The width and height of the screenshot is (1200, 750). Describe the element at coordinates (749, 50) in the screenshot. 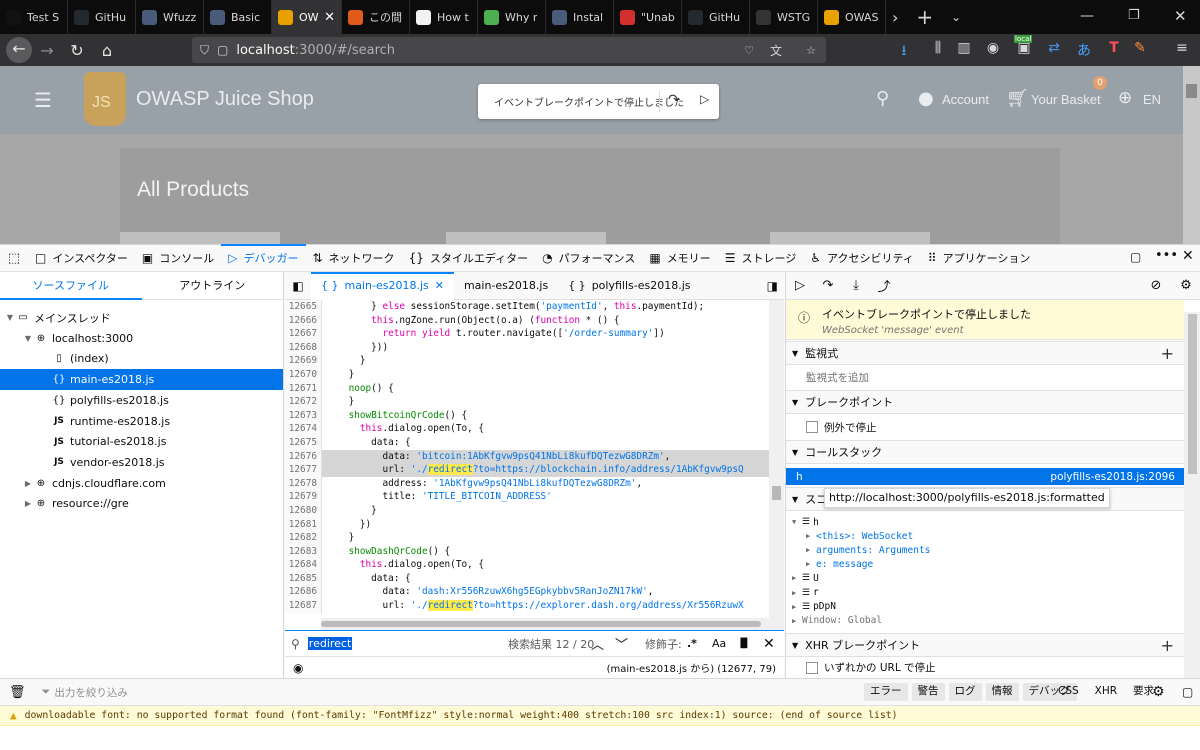

I see `pocket-icon: ♡` at that location.